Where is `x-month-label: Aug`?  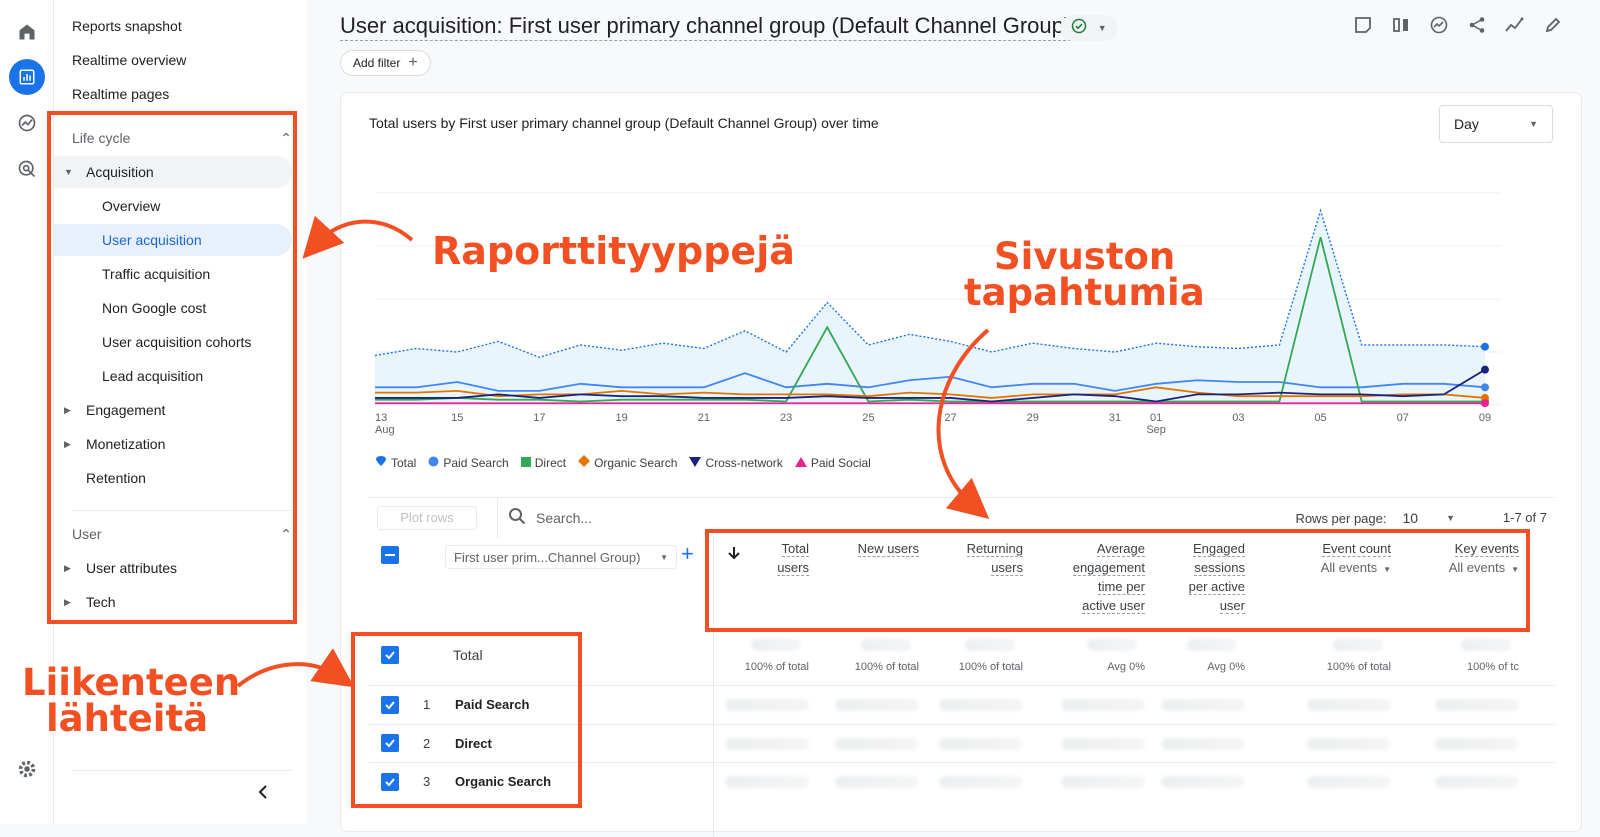
x-month-label: Aug is located at coordinates (385, 430).